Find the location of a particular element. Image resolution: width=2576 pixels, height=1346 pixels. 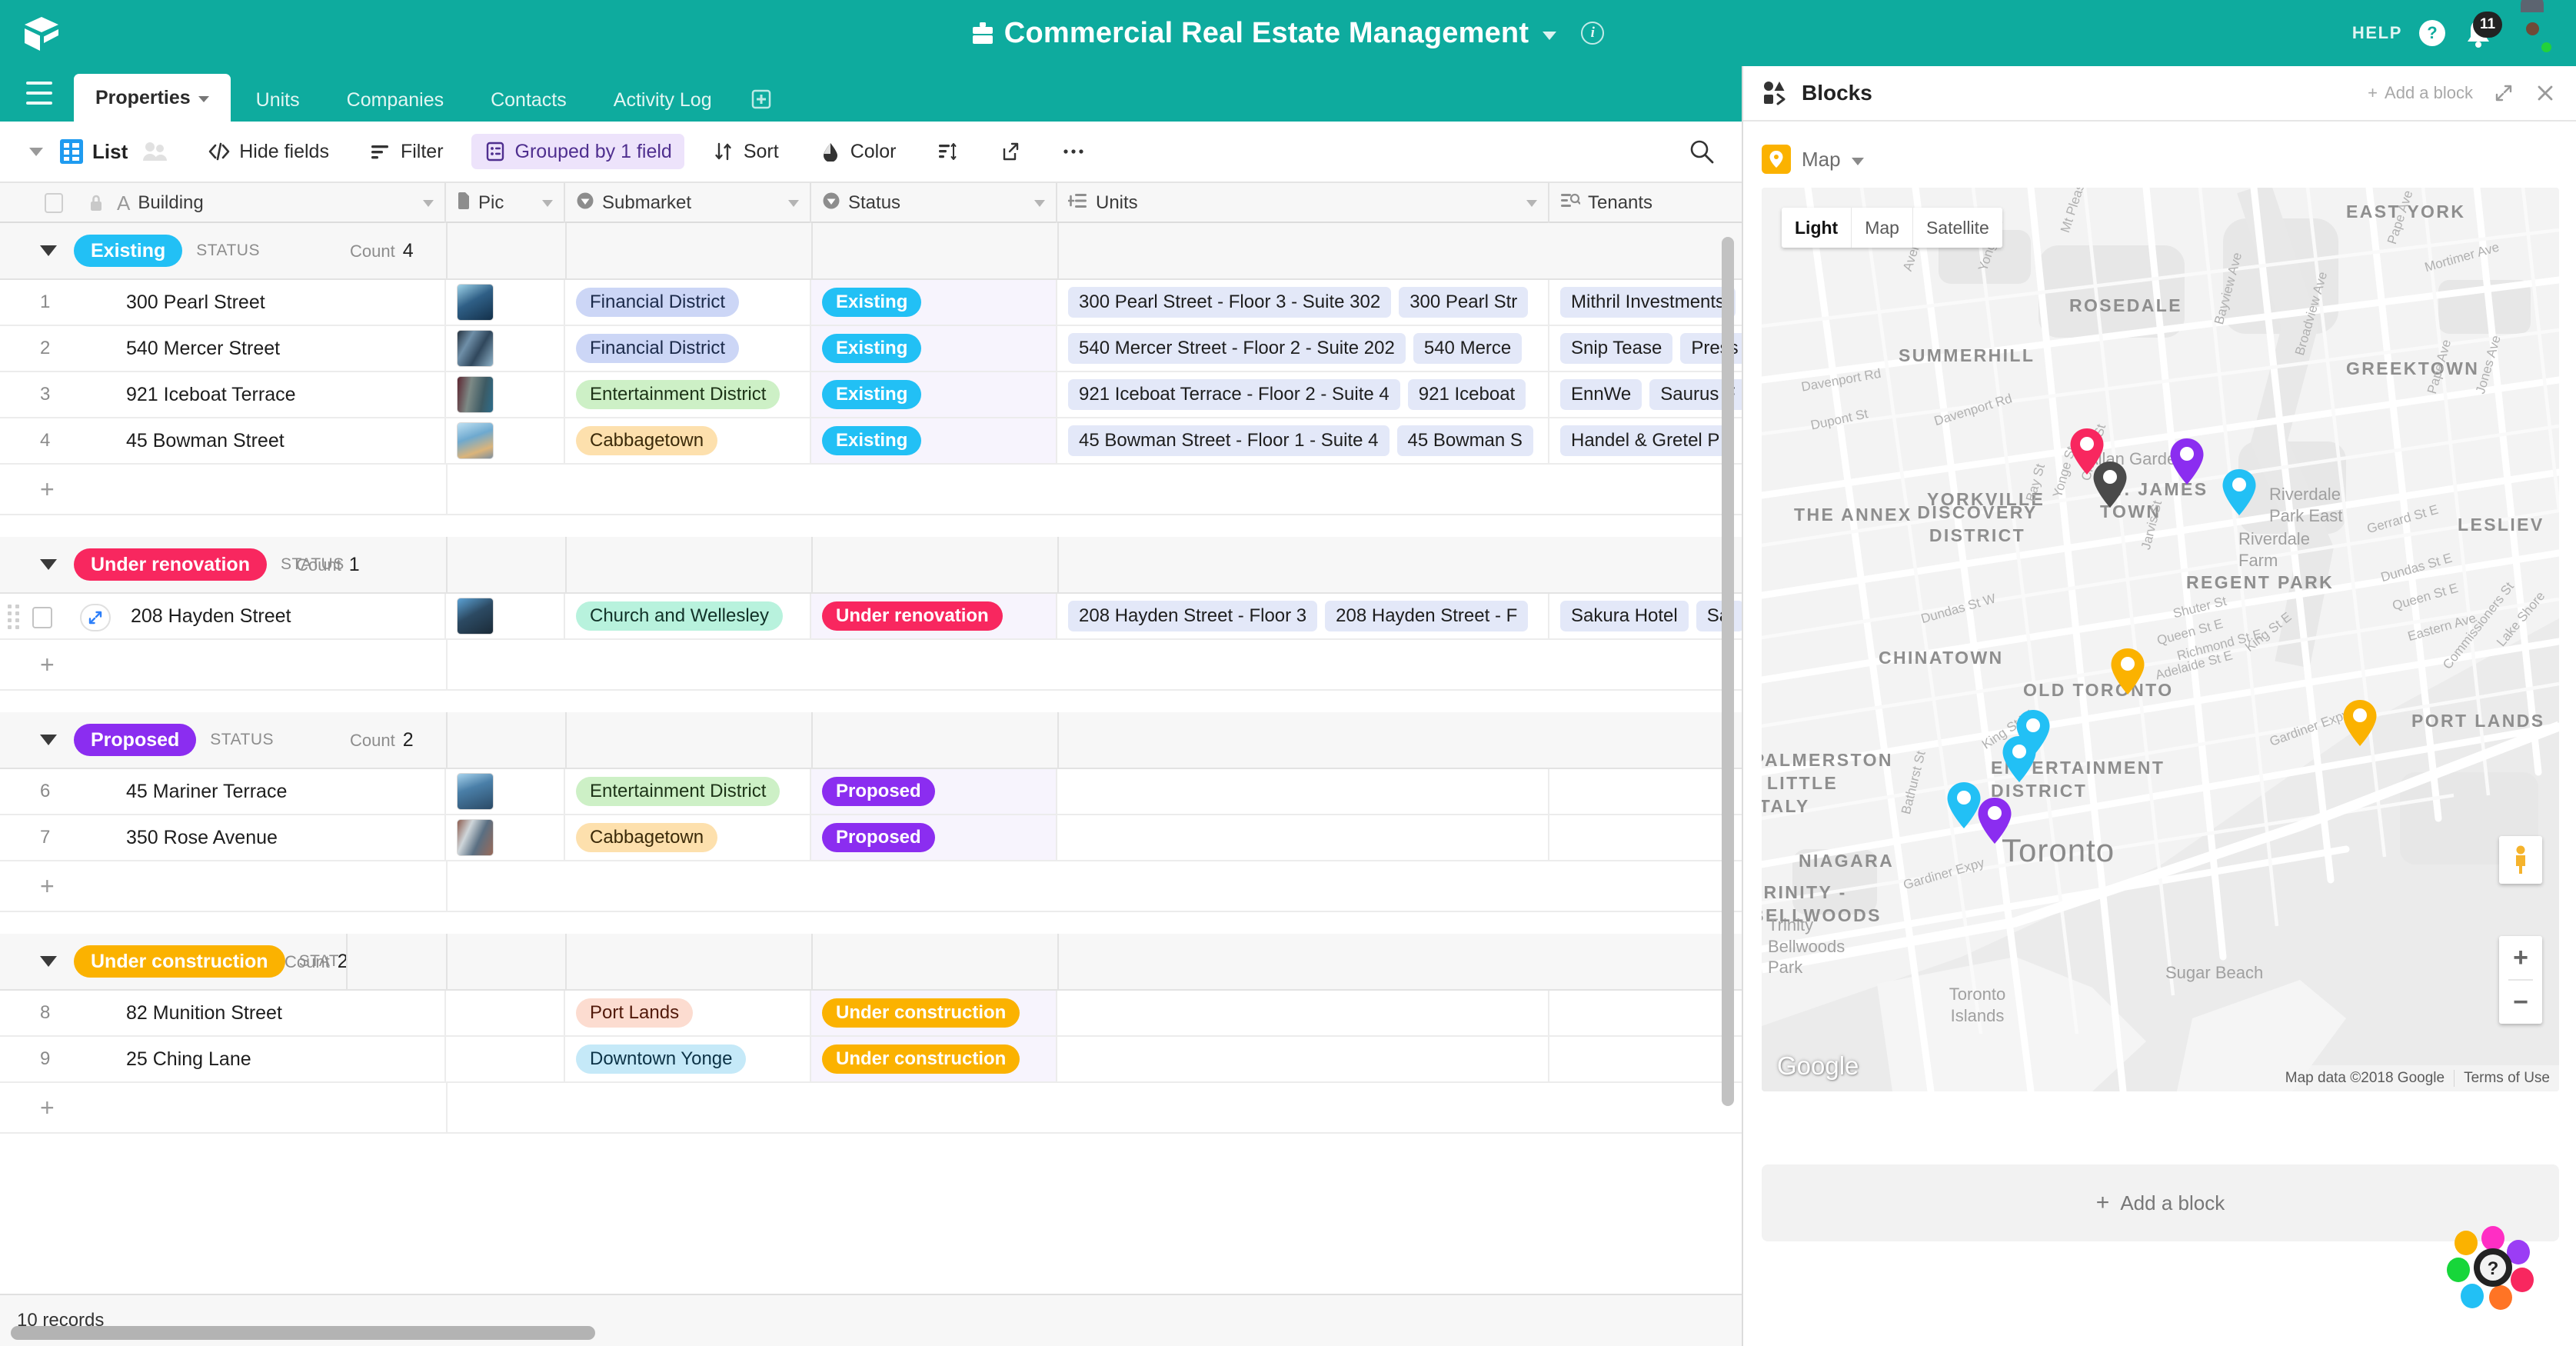

help-label: HELP is located at coordinates (2377, 33).